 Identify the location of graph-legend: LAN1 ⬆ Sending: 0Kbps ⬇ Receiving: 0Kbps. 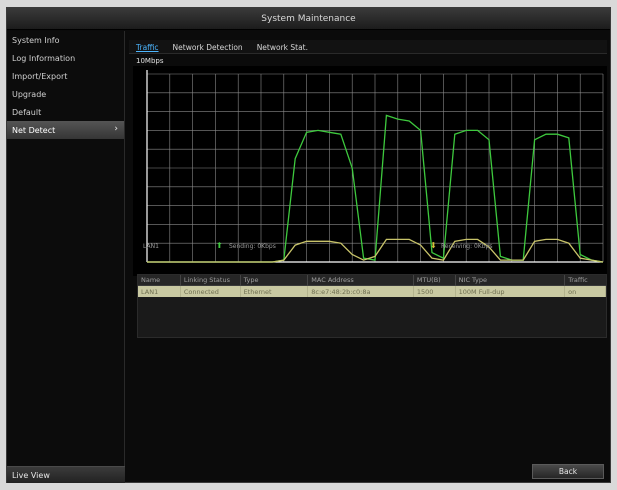
(370, 248).